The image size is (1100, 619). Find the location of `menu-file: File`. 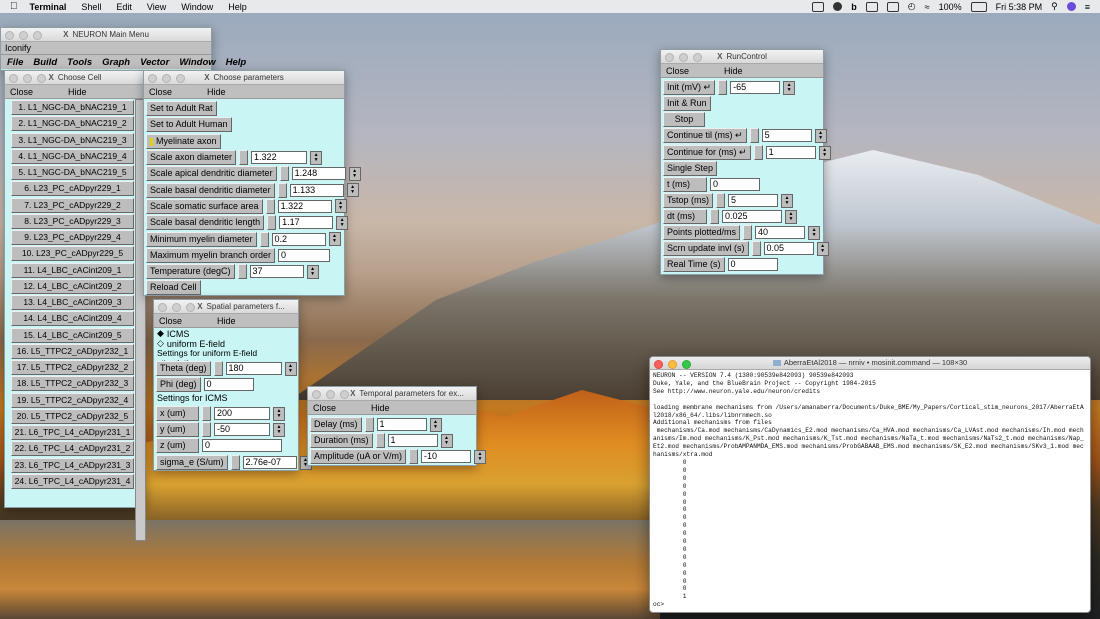

menu-file: File is located at coordinates (15, 62).